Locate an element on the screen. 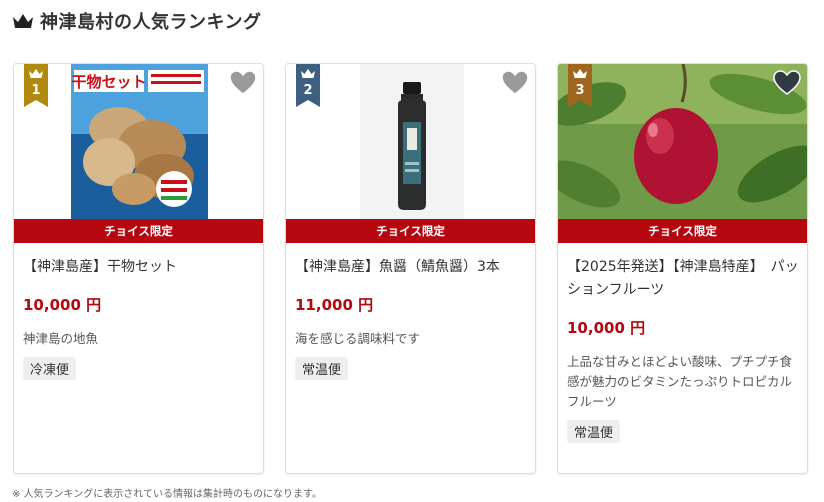 The height and width of the screenshot is (502, 824). crown-icon is located at coordinates (23, 21).